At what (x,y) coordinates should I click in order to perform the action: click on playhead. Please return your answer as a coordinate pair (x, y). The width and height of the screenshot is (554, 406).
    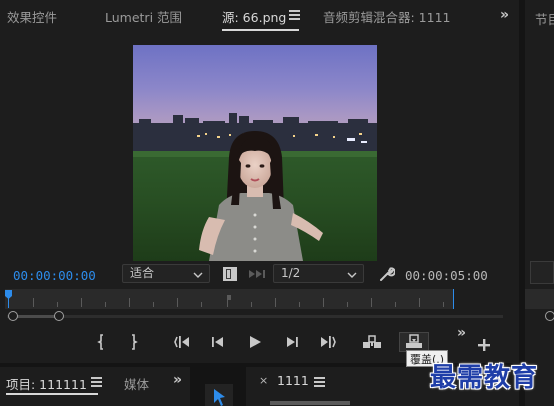
    Looking at the image, I should click on (8, 299).